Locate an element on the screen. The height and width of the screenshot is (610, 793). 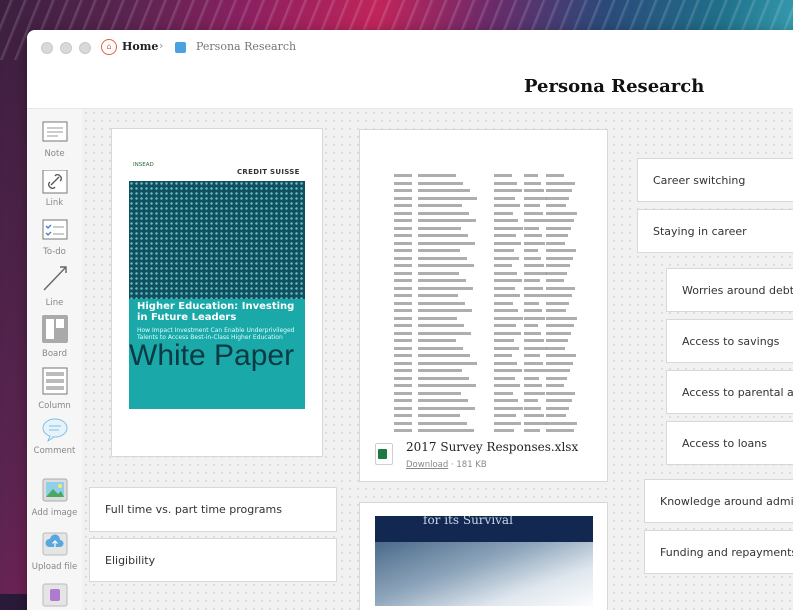
breadcrumb-home: Home is located at coordinates (140, 46).